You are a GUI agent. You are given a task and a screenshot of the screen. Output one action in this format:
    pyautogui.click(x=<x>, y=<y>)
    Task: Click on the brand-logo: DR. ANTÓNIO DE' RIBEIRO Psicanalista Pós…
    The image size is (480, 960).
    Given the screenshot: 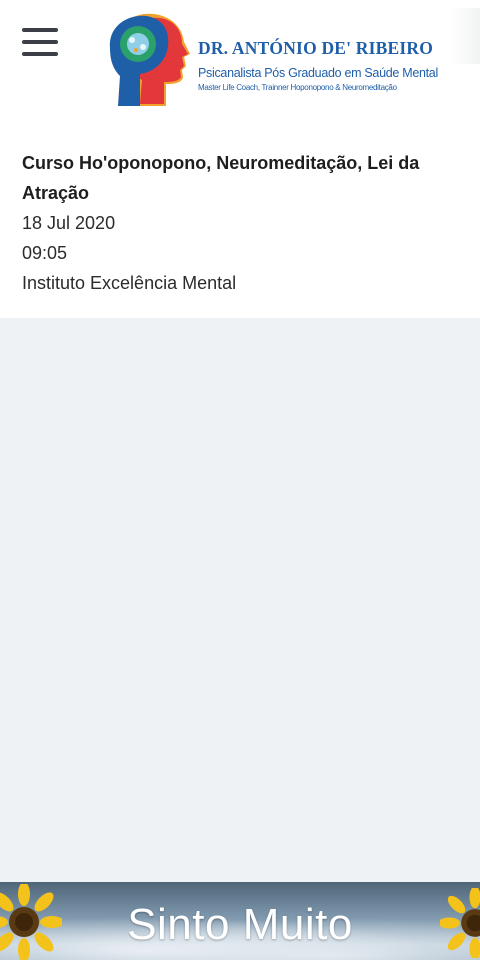 What is the action you would take?
    pyautogui.click(x=272, y=60)
    